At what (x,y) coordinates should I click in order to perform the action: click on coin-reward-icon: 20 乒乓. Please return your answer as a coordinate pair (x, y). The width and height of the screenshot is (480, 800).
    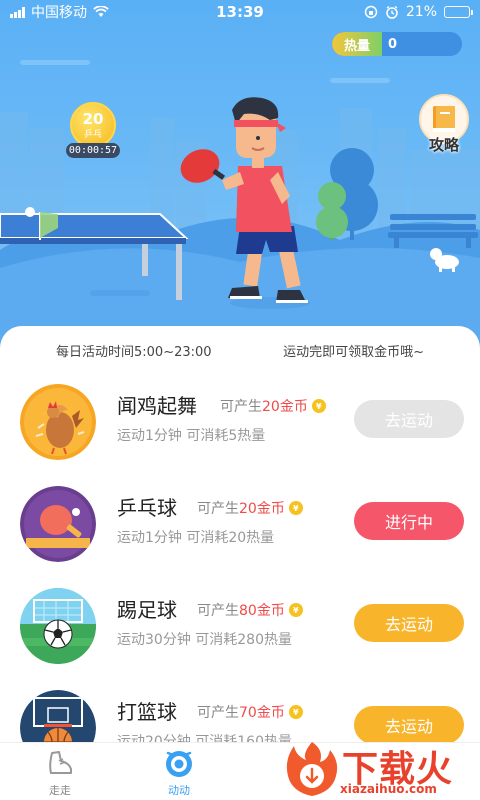
    Looking at the image, I should click on (93, 125).